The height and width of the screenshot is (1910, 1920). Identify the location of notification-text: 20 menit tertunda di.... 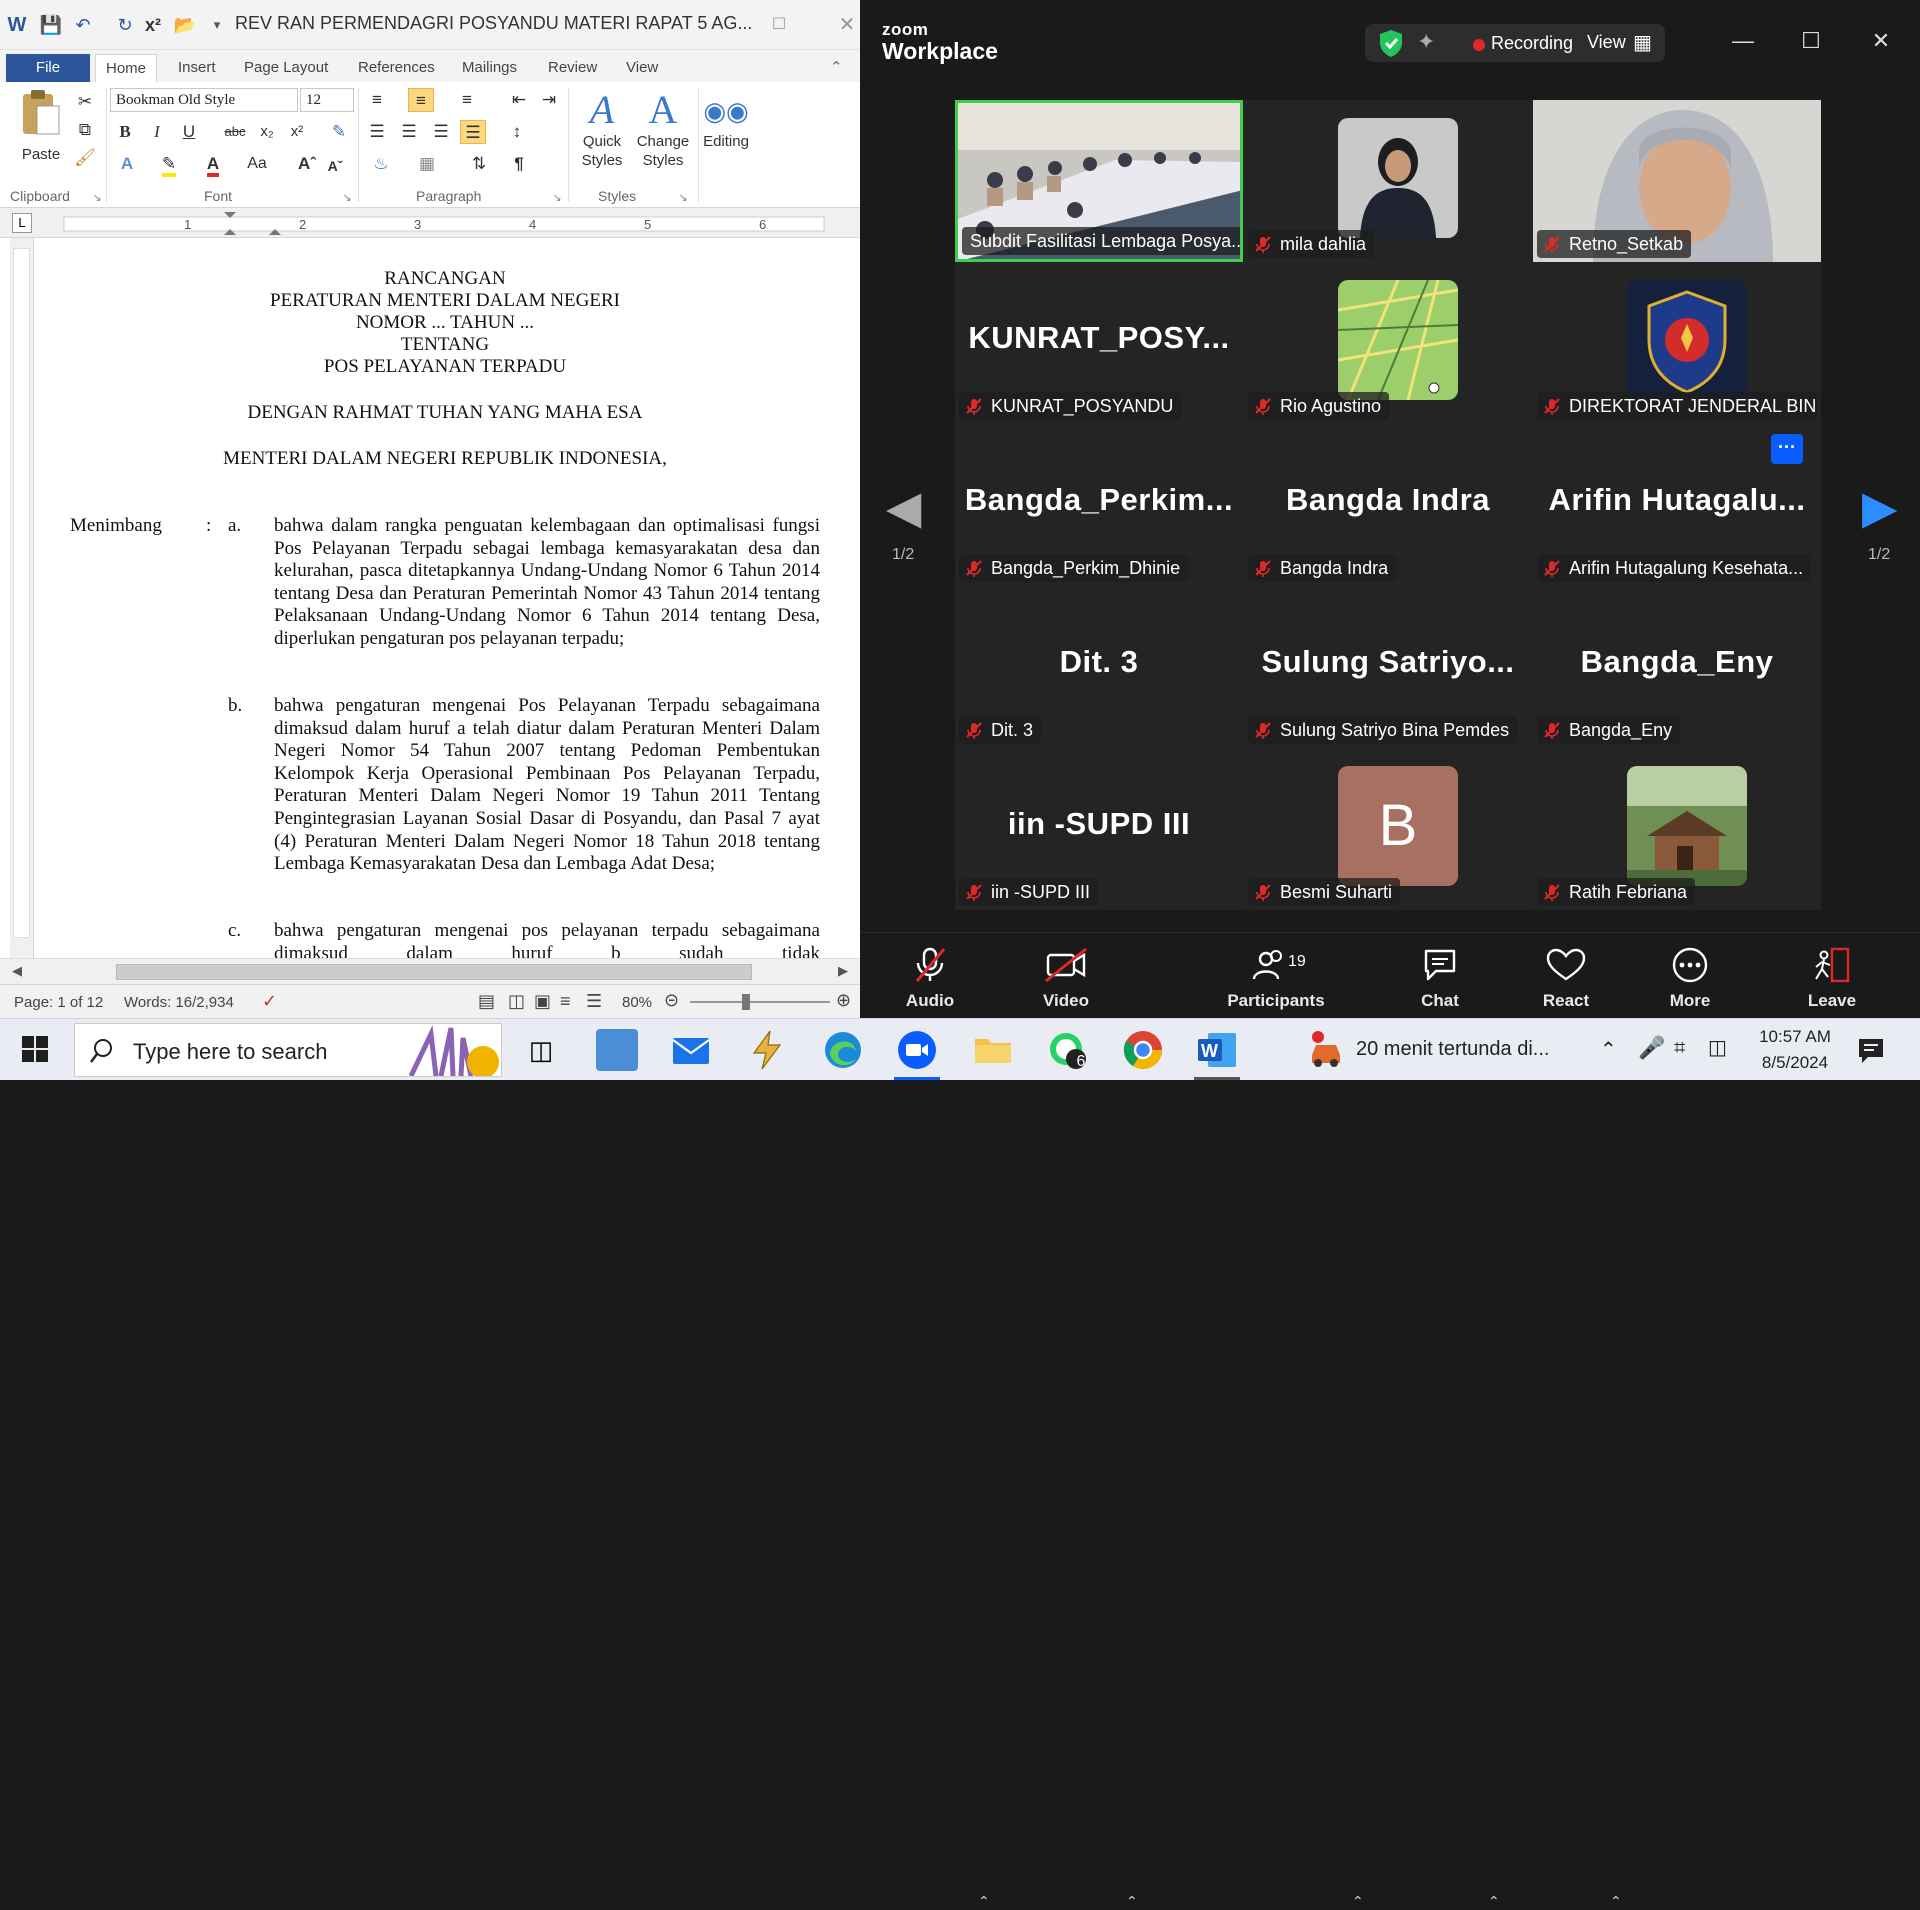
(1452, 1049).